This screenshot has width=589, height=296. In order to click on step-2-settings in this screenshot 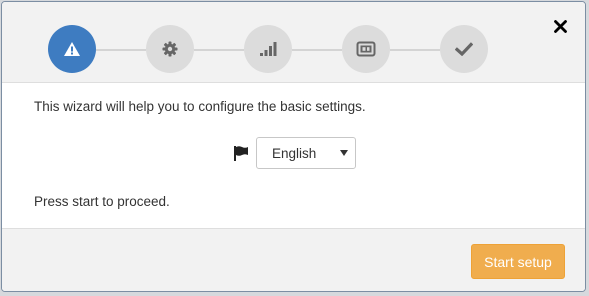, I will do `click(170, 49)`.